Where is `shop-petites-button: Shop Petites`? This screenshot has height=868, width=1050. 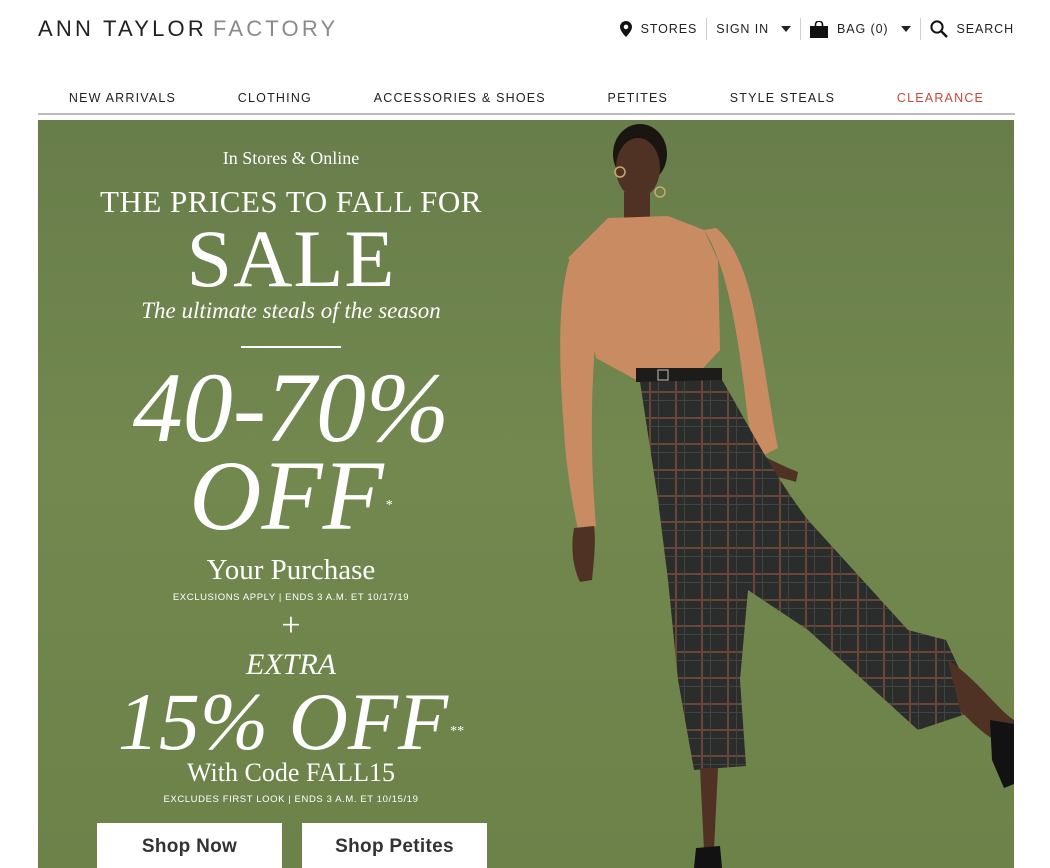
shop-petites-button: Shop Petites is located at coordinates (394, 845).